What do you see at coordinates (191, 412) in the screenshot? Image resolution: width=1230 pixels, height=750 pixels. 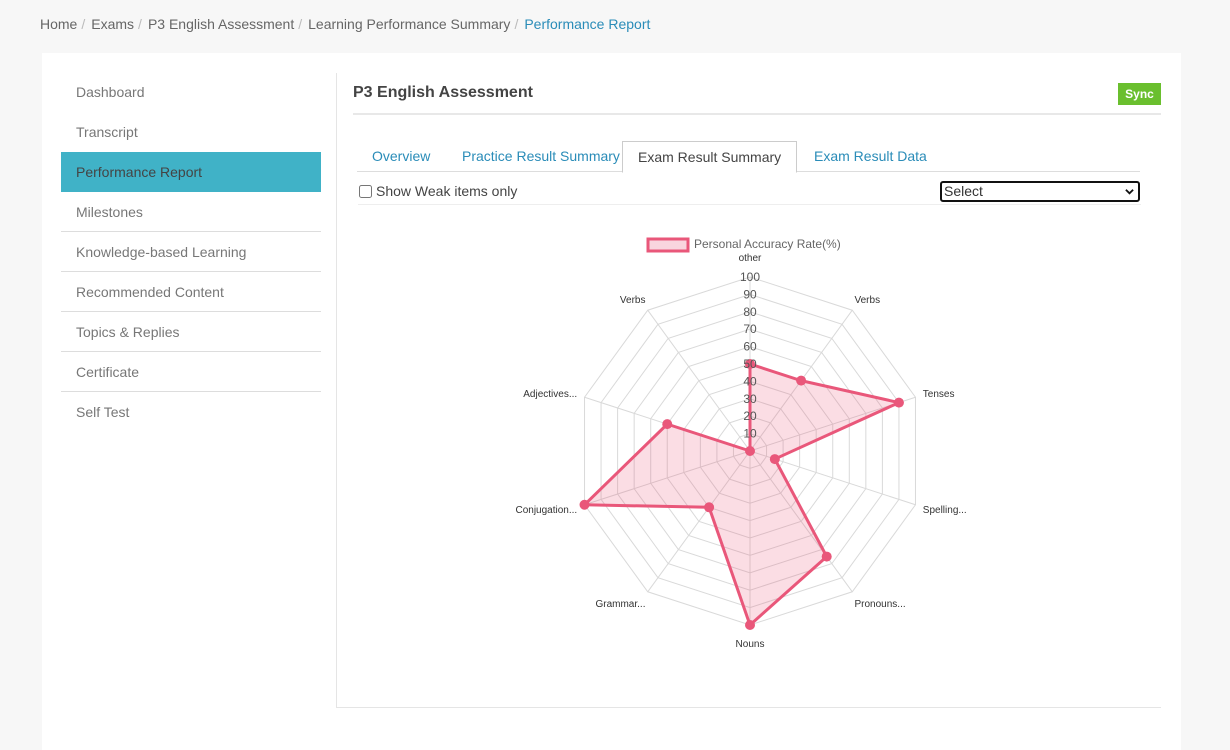 I see `sidebar-item-self-test: Self Test` at bounding box center [191, 412].